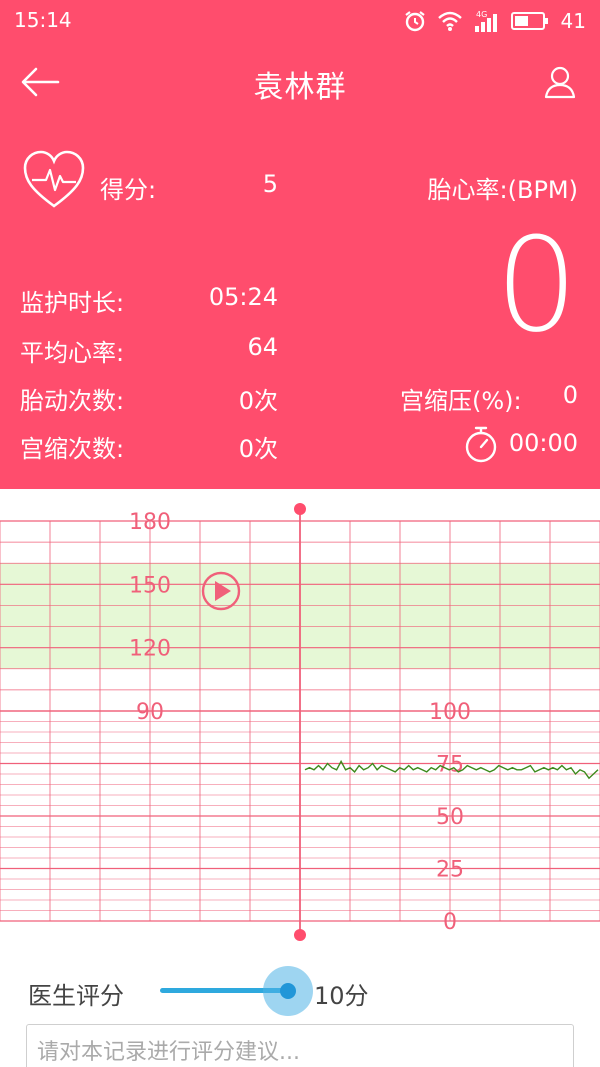 Image resolution: width=600 pixels, height=1067 pixels. What do you see at coordinates (414, 21) in the screenshot?
I see `alarm-icon` at bounding box center [414, 21].